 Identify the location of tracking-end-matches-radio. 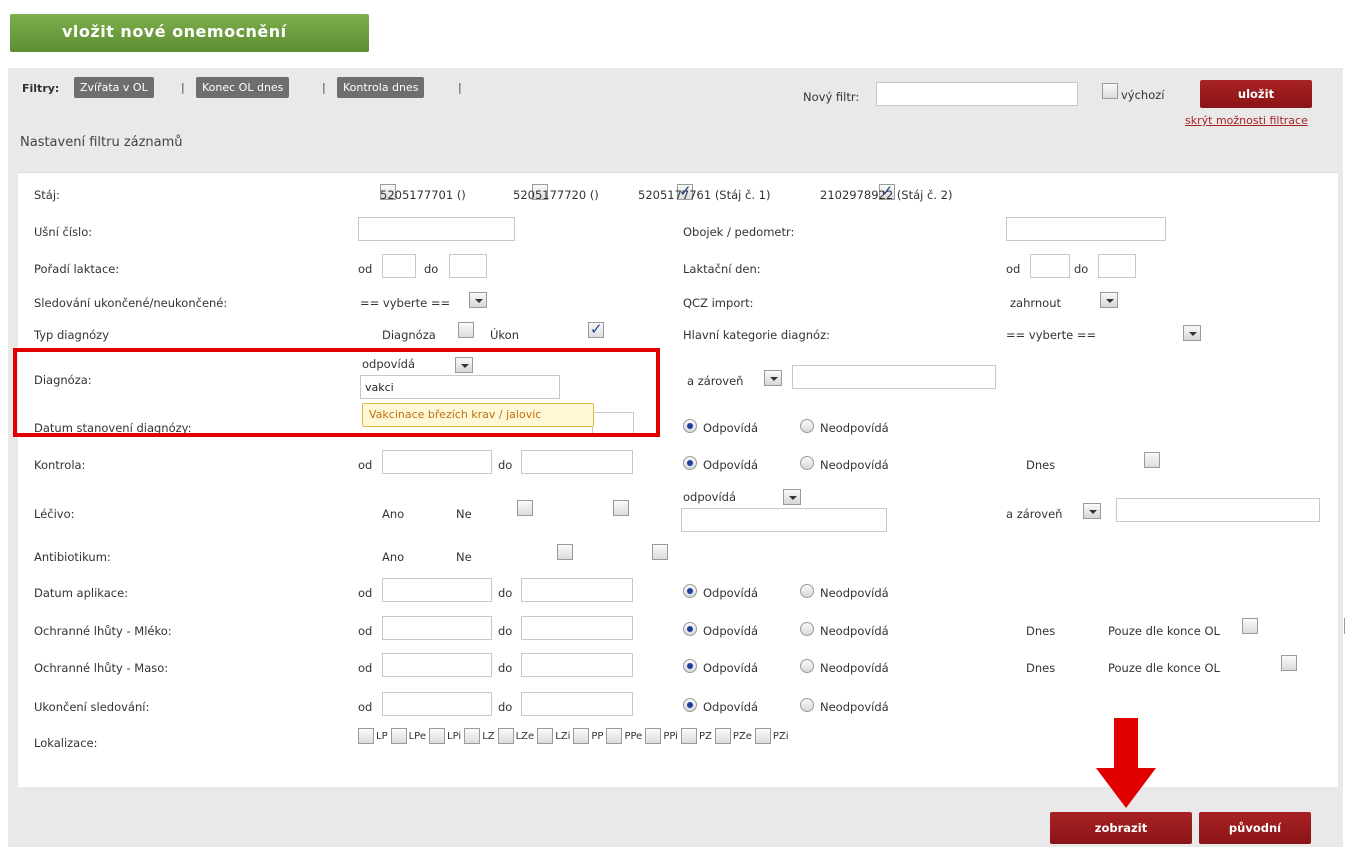
(690, 705).